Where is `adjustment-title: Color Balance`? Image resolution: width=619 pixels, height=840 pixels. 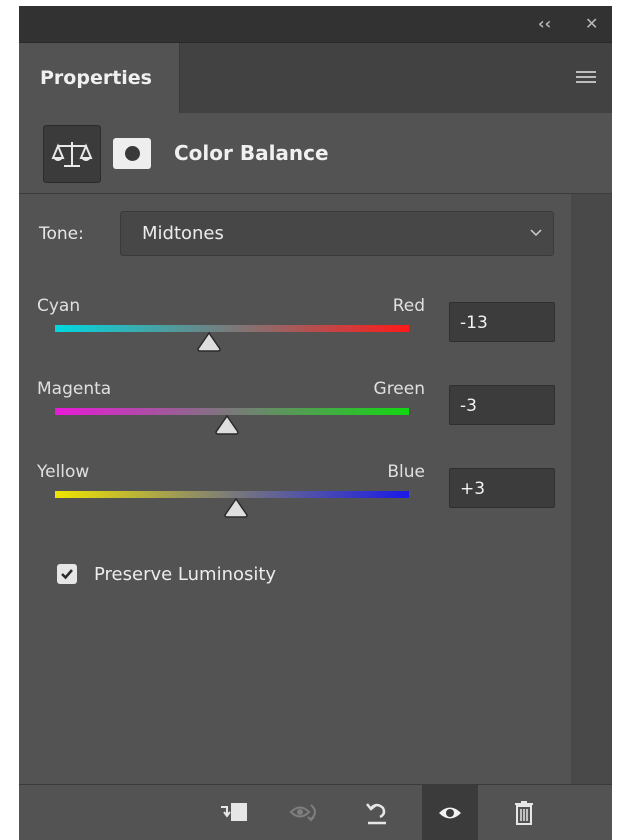 adjustment-title: Color Balance is located at coordinates (251, 153).